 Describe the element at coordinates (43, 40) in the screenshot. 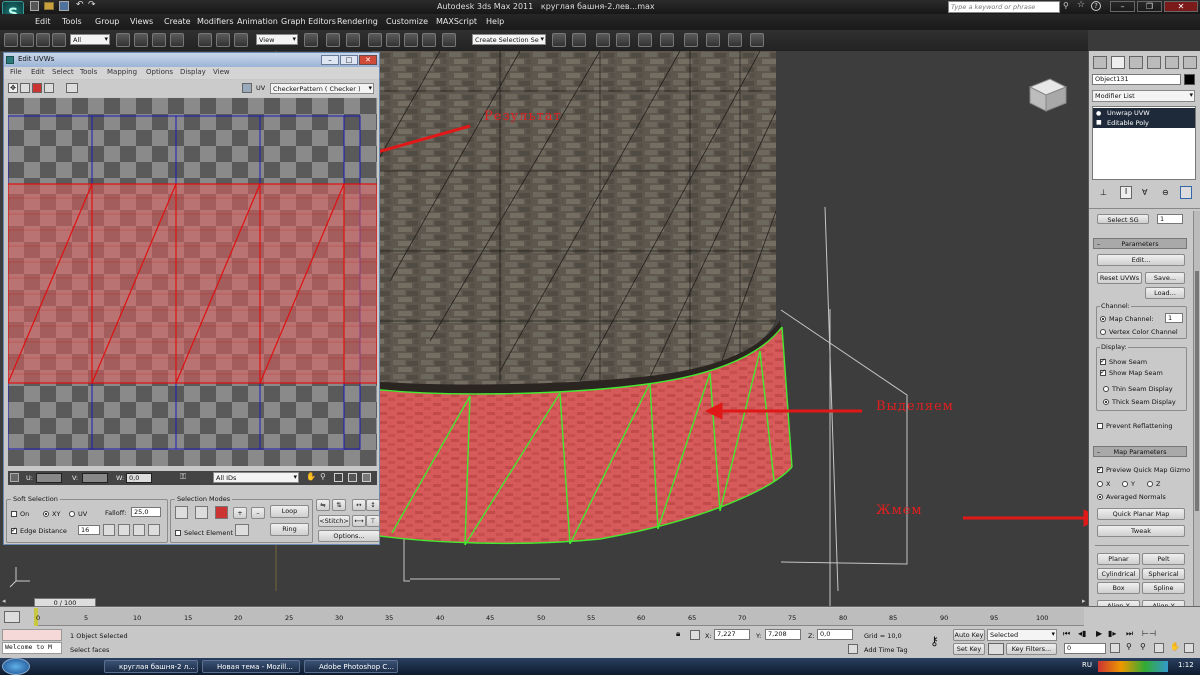

I see `link-icon` at that location.